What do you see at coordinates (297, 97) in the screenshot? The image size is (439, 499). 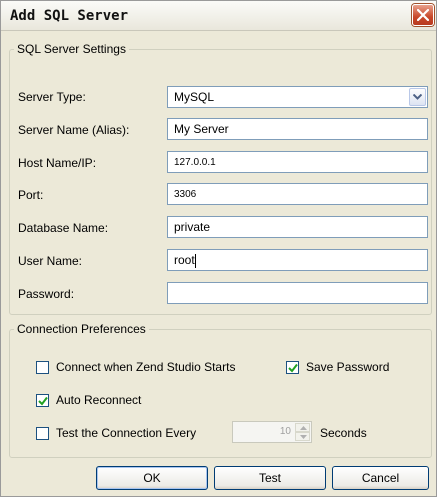 I see `server-type-select: MySQL` at bounding box center [297, 97].